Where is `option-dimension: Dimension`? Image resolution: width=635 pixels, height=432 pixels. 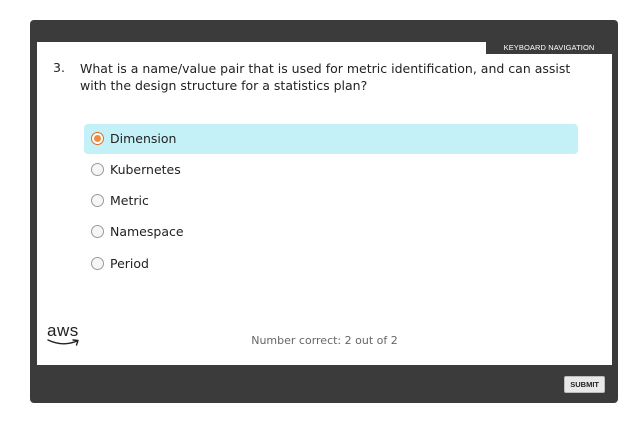 option-dimension: Dimension is located at coordinates (331, 139).